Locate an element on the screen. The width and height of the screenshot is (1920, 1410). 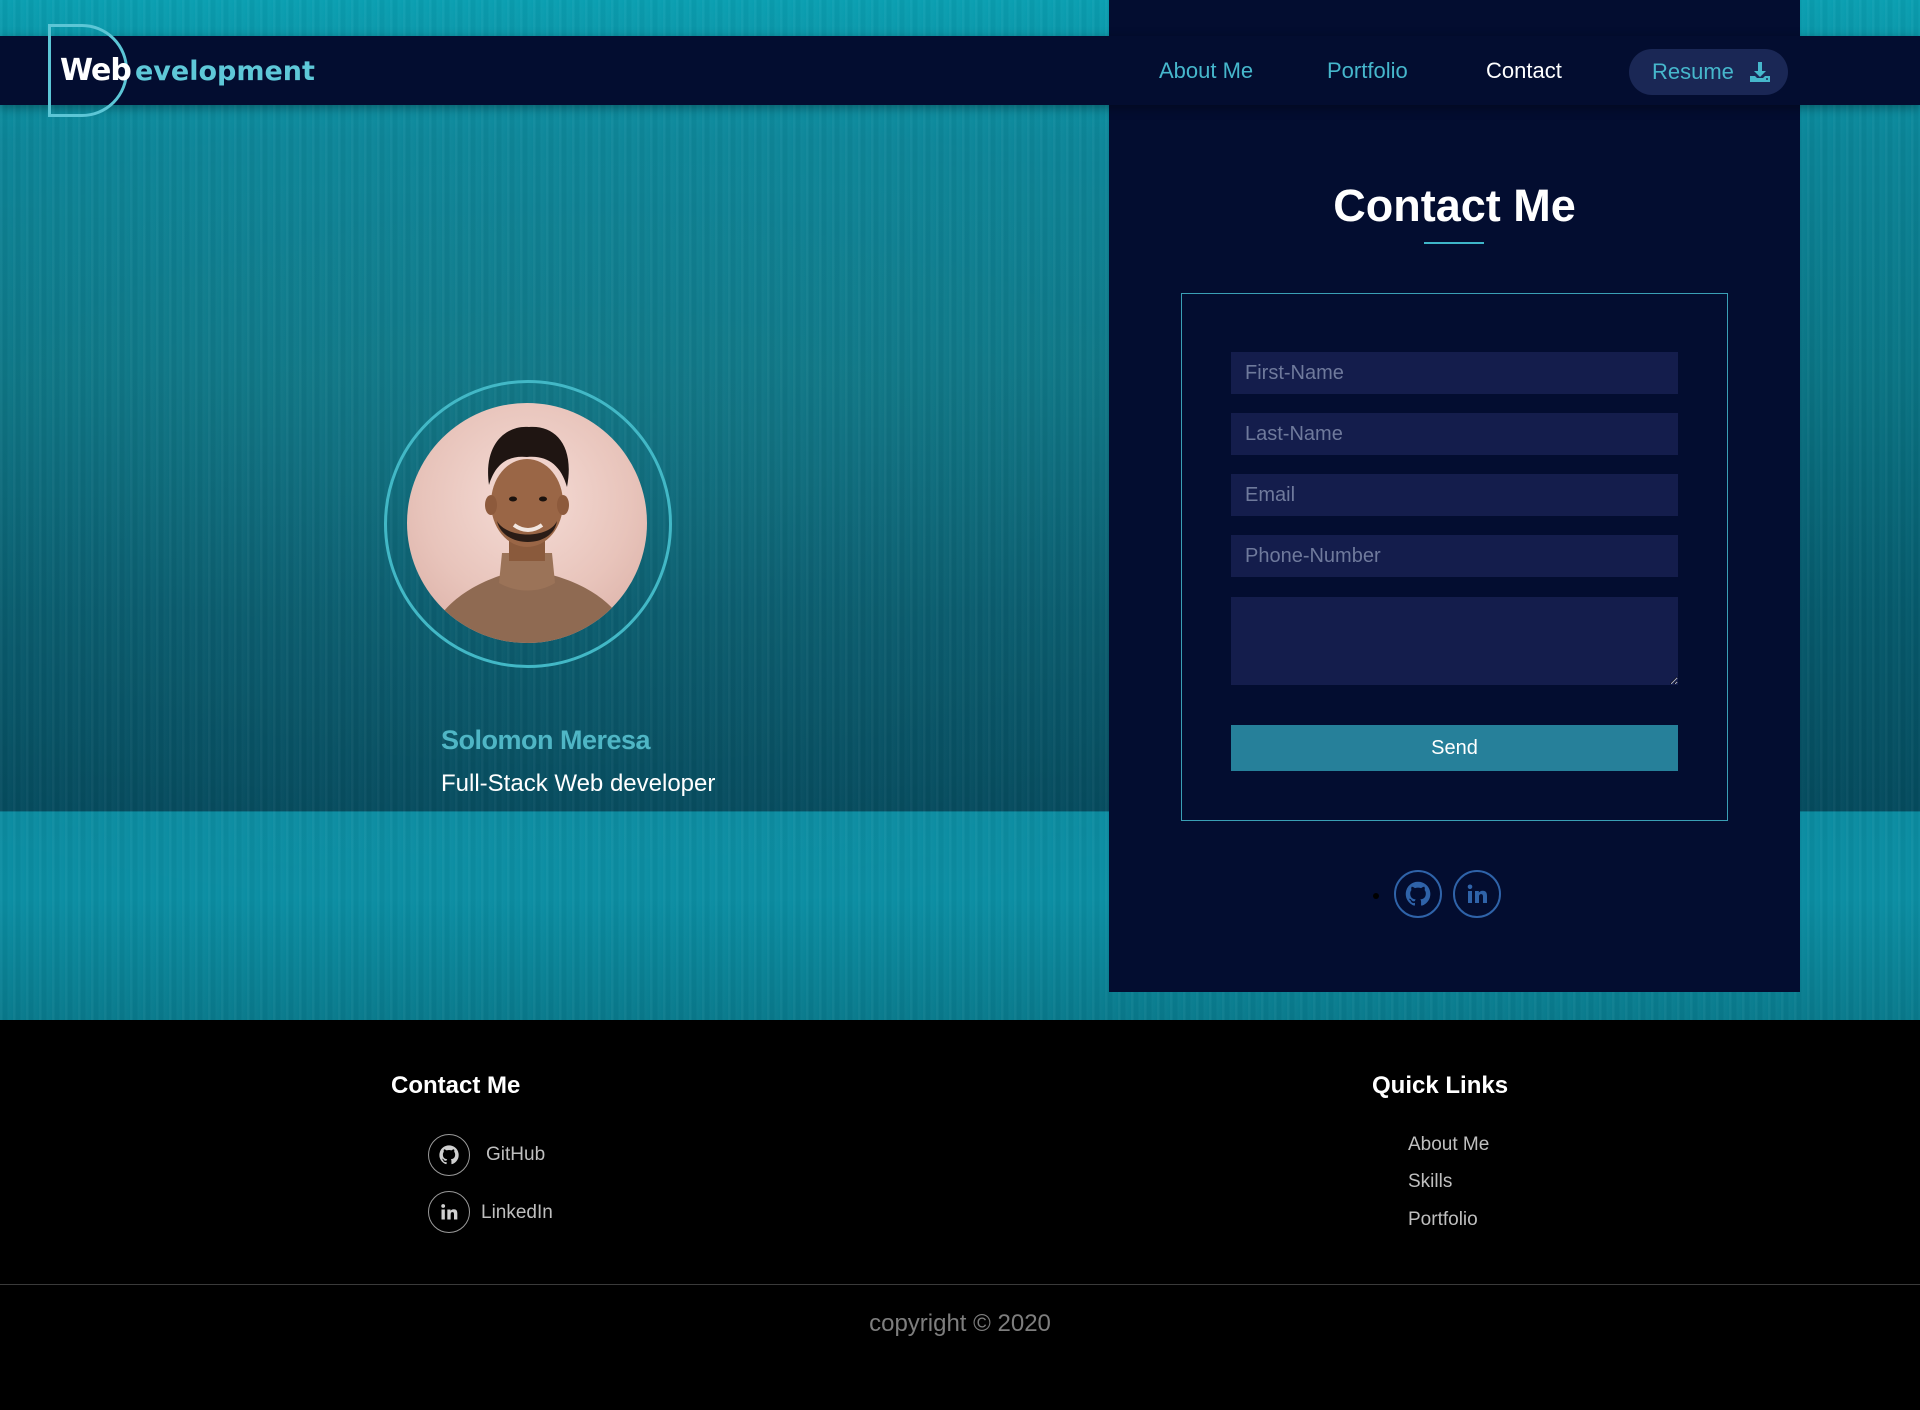
contact-title: Contact Me is located at coordinates (1454, 205).